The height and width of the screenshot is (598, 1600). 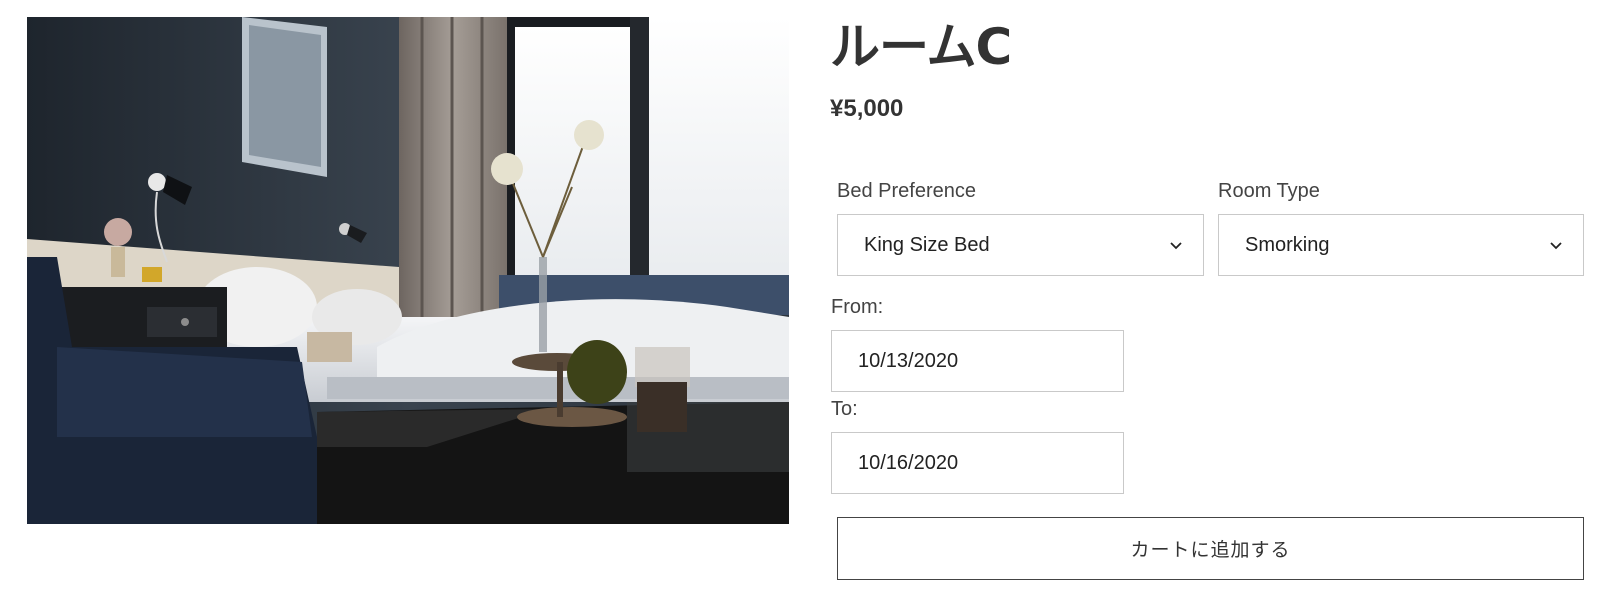 I want to click on bed-preference-value: King Size Bed, so click(x=927, y=244).